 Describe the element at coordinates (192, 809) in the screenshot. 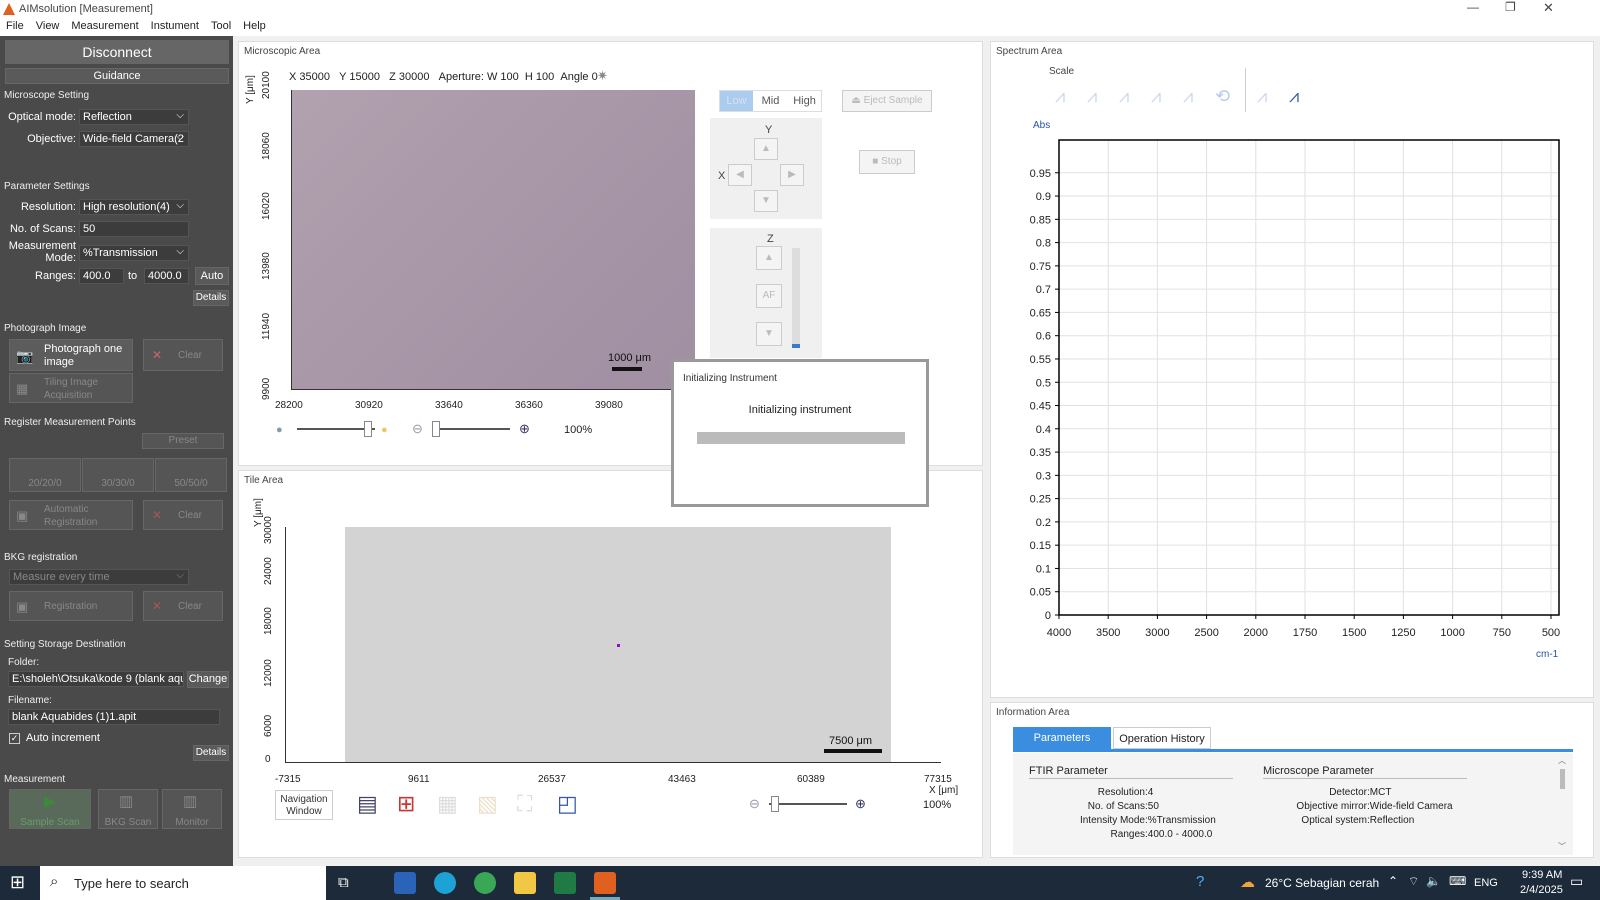

I see `monitor-button: ▥ Monitor` at that location.